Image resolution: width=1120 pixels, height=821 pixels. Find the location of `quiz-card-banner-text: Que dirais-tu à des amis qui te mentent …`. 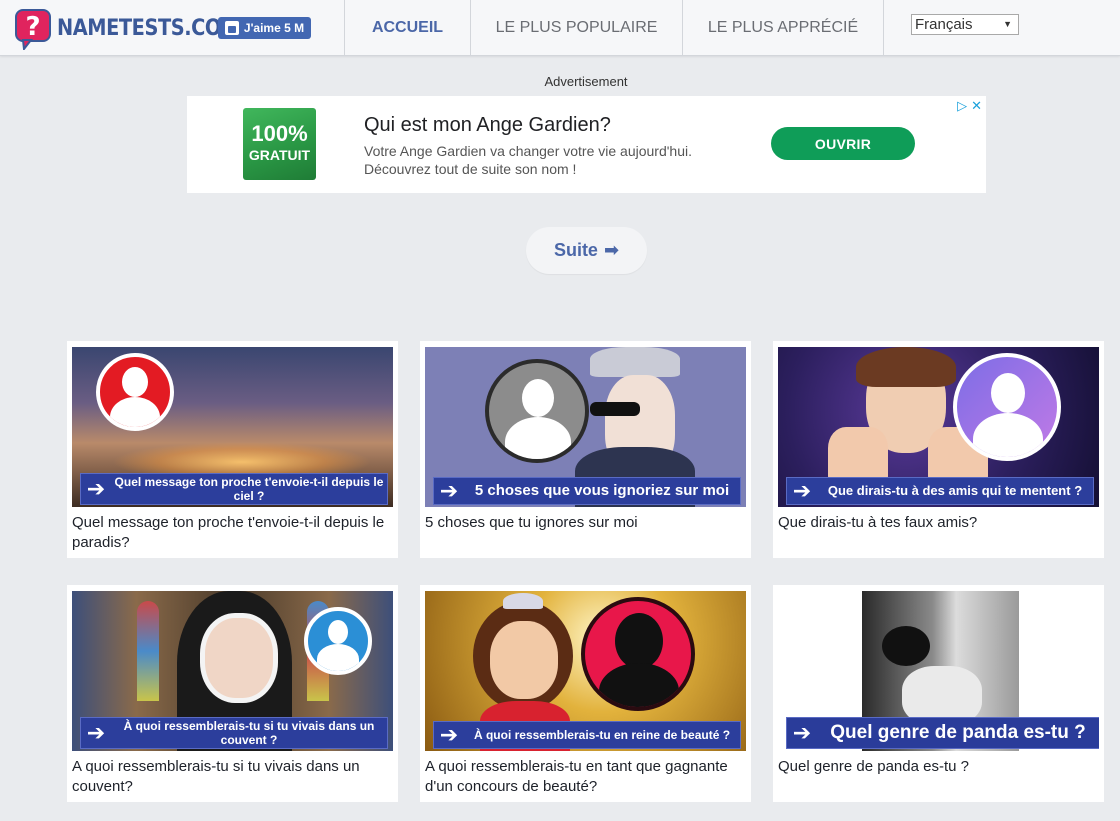

quiz-card-banner-text: Que dirais-tu à des amis qui te mentent … is located at coordinates (955, 490).